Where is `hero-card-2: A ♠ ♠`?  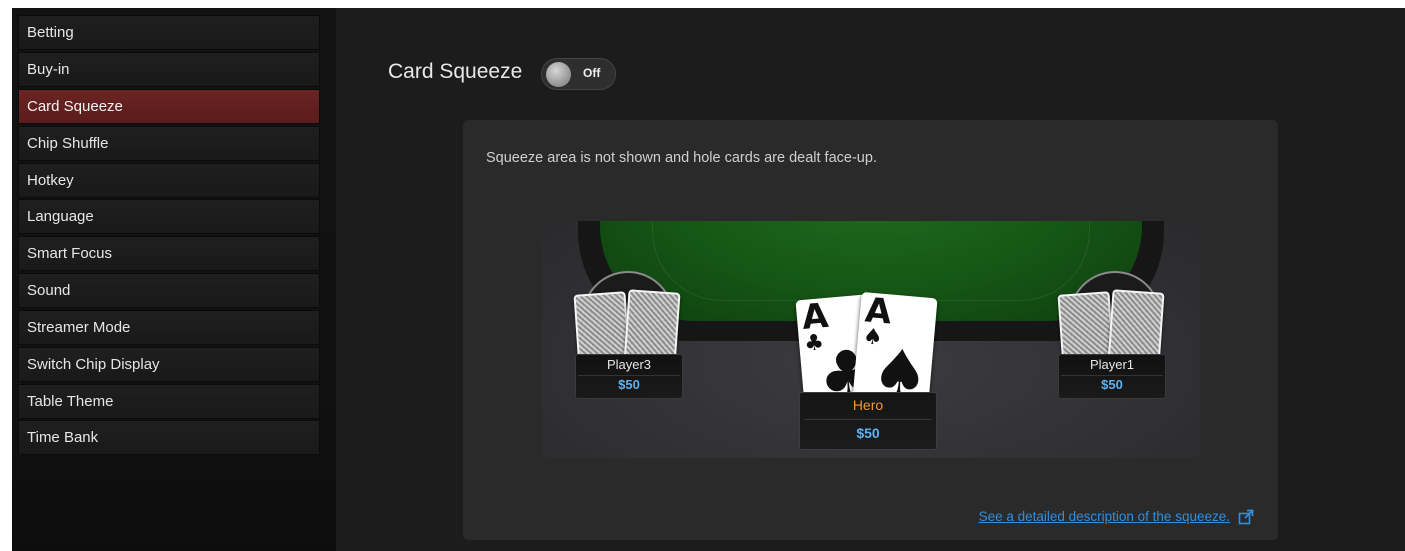
hero-card-2: A ♠ ♠ is located at coordinates (895, 352).